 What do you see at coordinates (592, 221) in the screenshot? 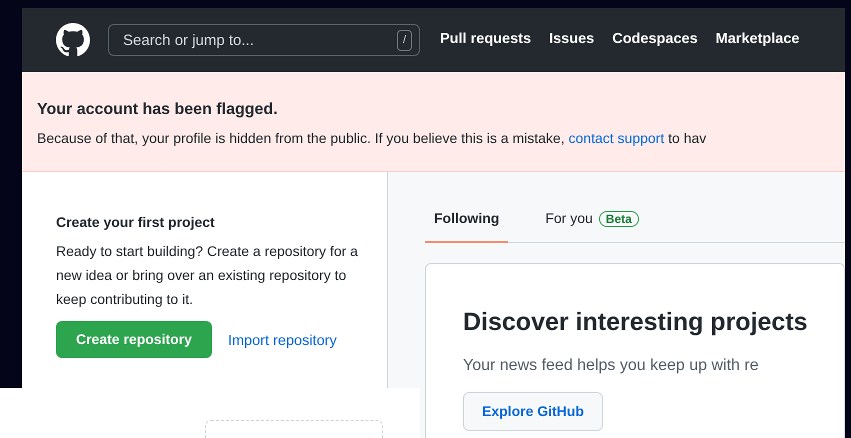
I see `feed-tab: For you Beta` at bounding box center [592, 221].